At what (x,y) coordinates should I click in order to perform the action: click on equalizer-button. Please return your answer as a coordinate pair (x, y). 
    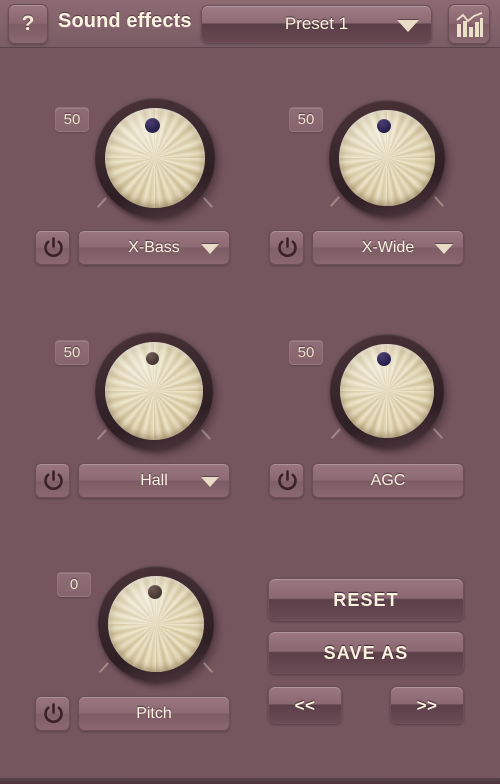
    Looking at the image, I should click on (469, 24).